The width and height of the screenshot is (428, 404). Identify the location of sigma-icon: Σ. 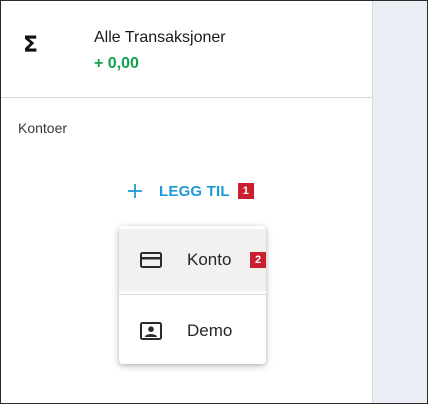
(31, 45).